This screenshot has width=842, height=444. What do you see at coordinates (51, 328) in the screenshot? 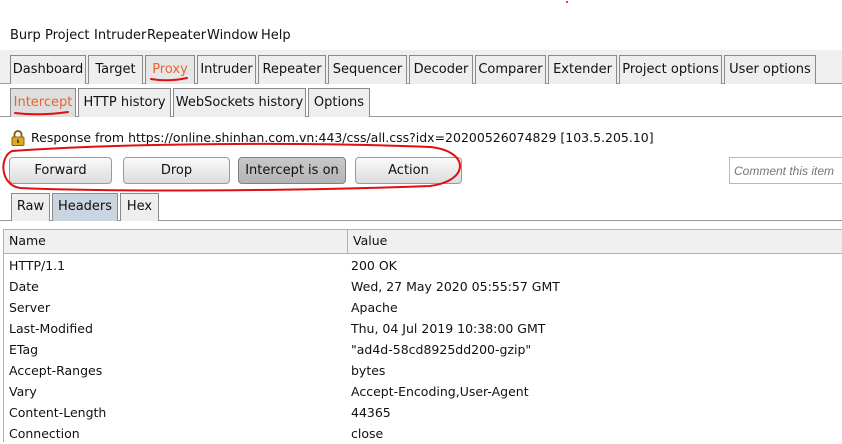
I see `header-name: Last-Modified` at bounding box center [51, 328].